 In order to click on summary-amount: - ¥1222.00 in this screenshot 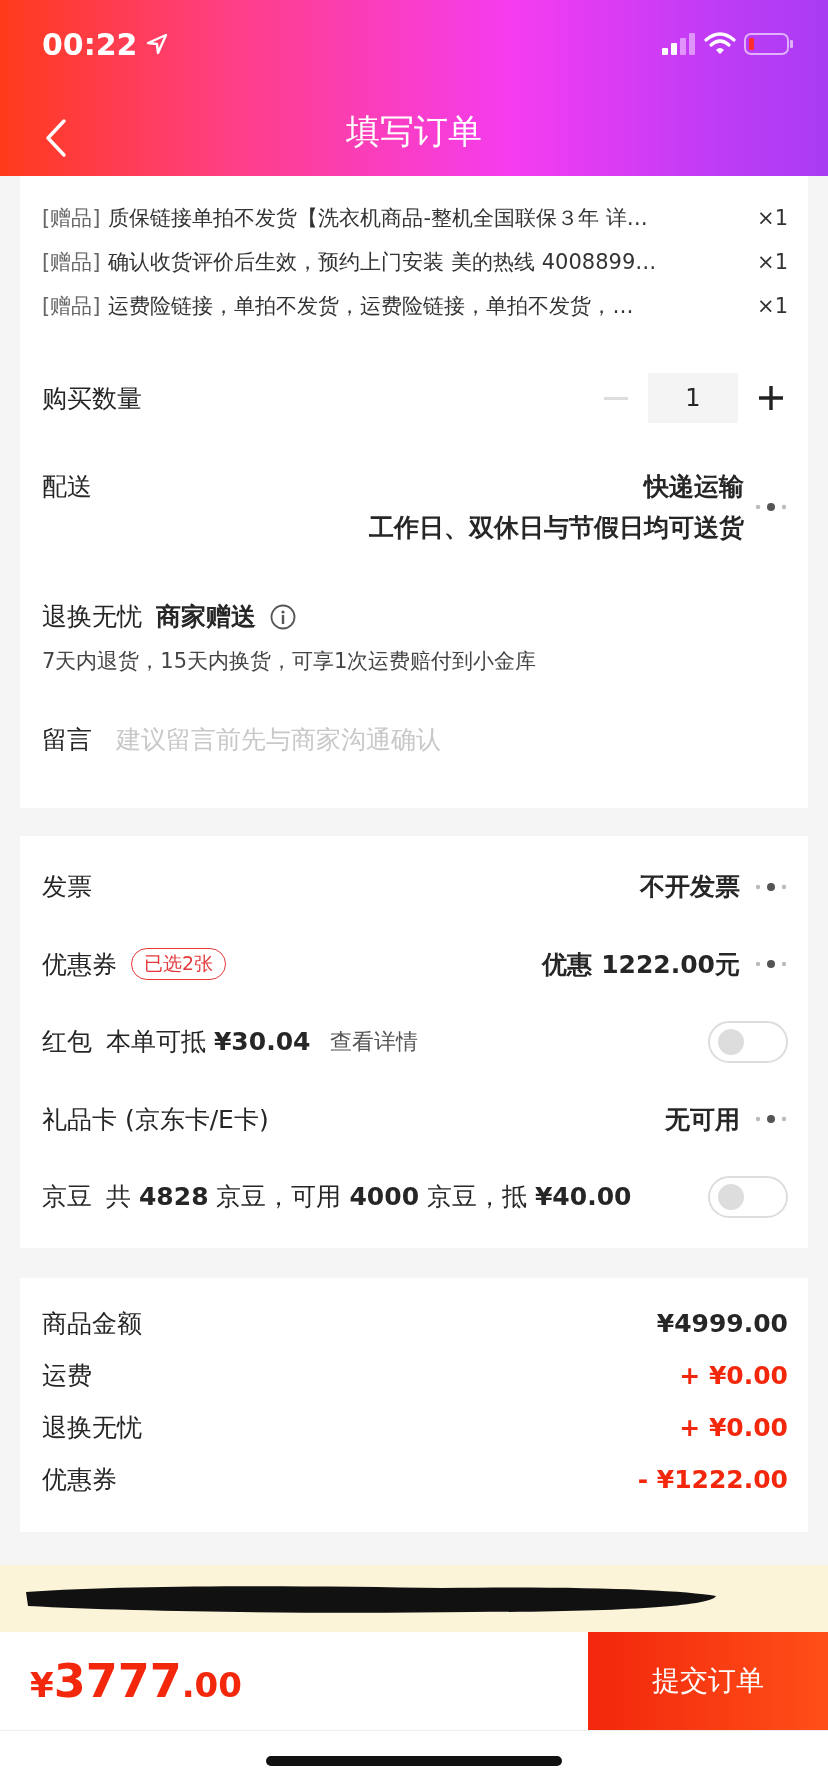, I will do `click(712, 1479)`.